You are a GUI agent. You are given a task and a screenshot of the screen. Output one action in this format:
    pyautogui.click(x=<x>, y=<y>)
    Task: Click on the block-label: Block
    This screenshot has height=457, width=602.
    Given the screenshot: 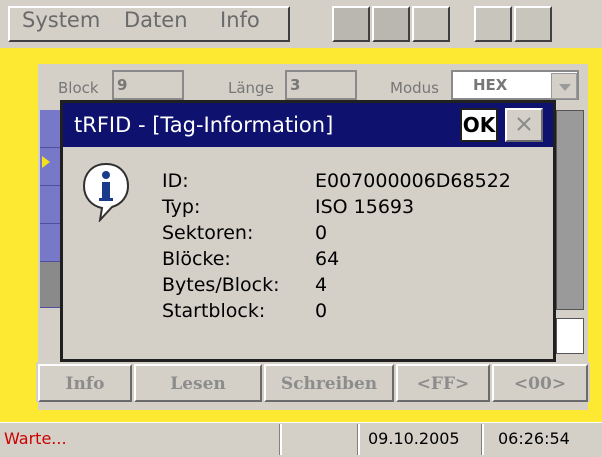 What is the action you would take?
    pyautogui.click(x=78, y=88)
    